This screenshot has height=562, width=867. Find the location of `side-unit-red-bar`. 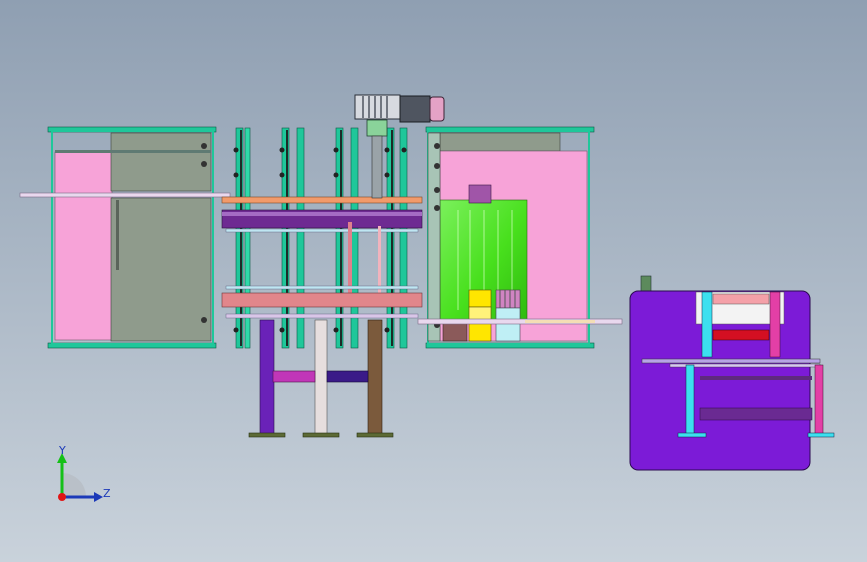

side-unit-red-bar is located at coordinates (741, 335).